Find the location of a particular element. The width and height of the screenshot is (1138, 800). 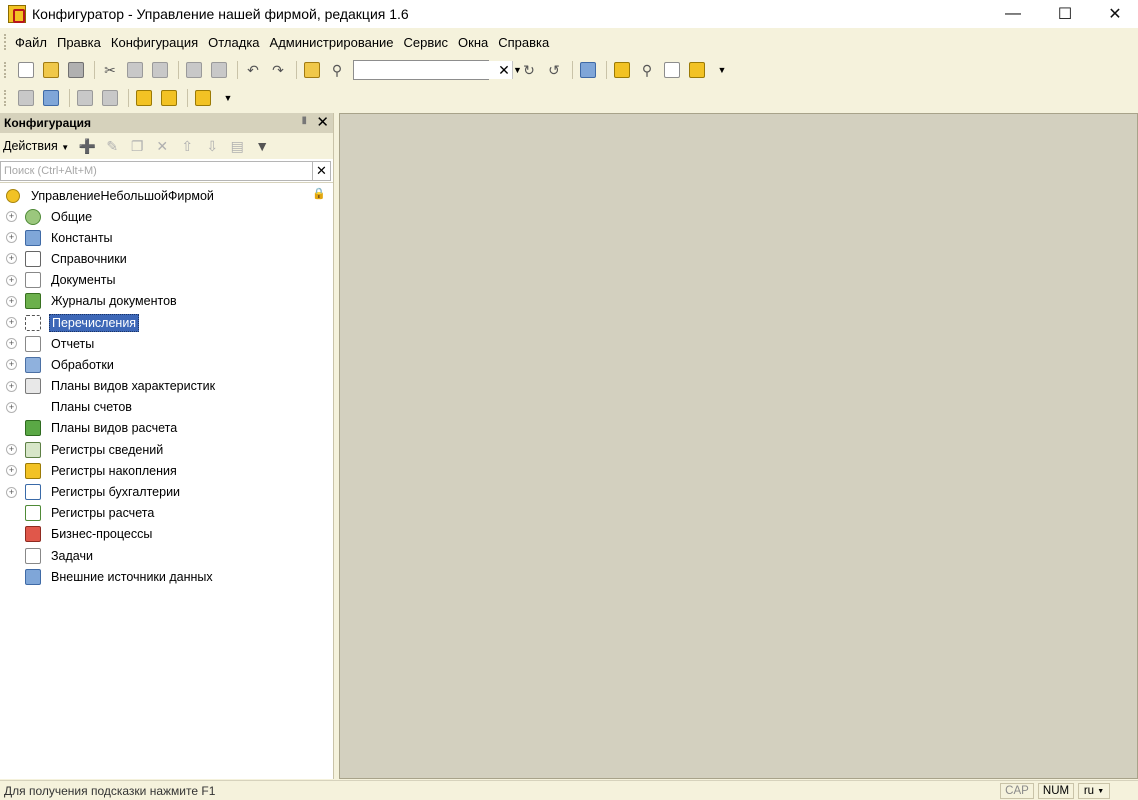

syntax-assistant-button is located at coordinates (622, 70).